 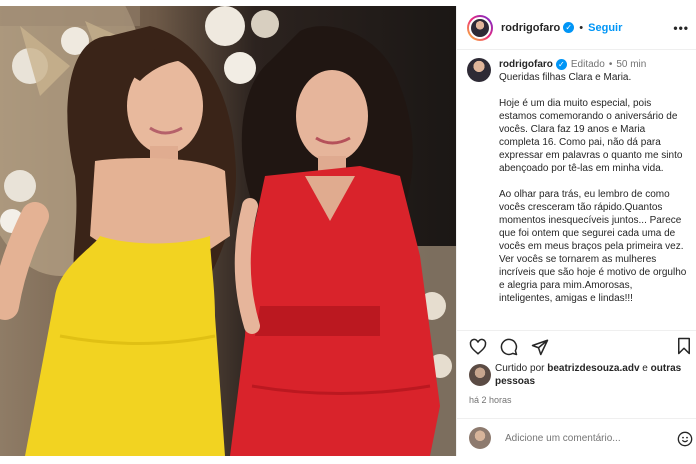 I want to click on comment-input, so click(x=585, y=438).